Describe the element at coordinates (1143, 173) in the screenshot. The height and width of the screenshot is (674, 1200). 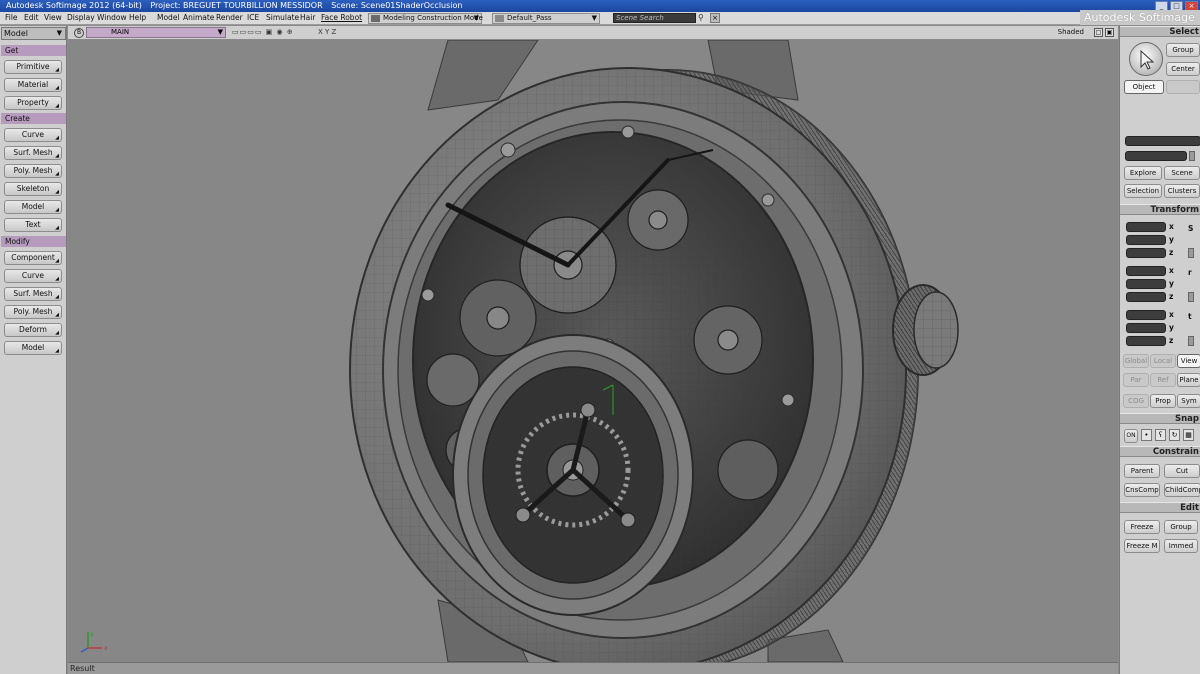
I see `explore-button: Explore` at that location.